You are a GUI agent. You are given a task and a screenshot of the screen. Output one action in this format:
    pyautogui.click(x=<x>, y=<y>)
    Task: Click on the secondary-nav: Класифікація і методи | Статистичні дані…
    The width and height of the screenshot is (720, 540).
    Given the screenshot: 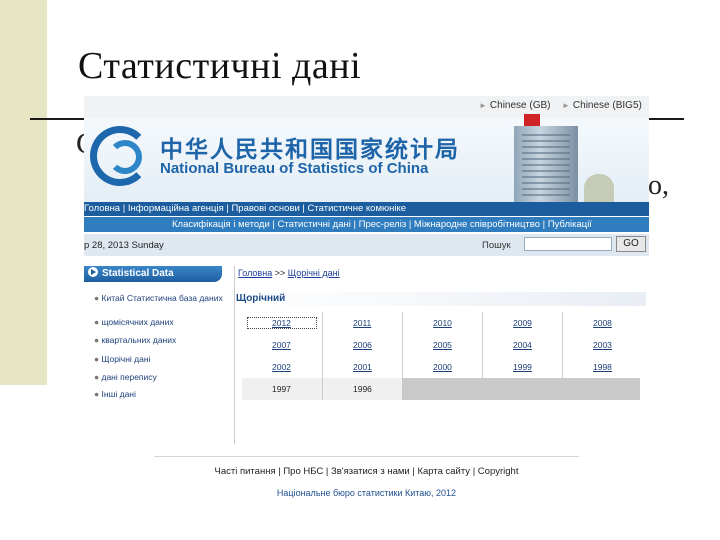 What is the action you would take?
    pyautogui.click(x=366, y=224)
    